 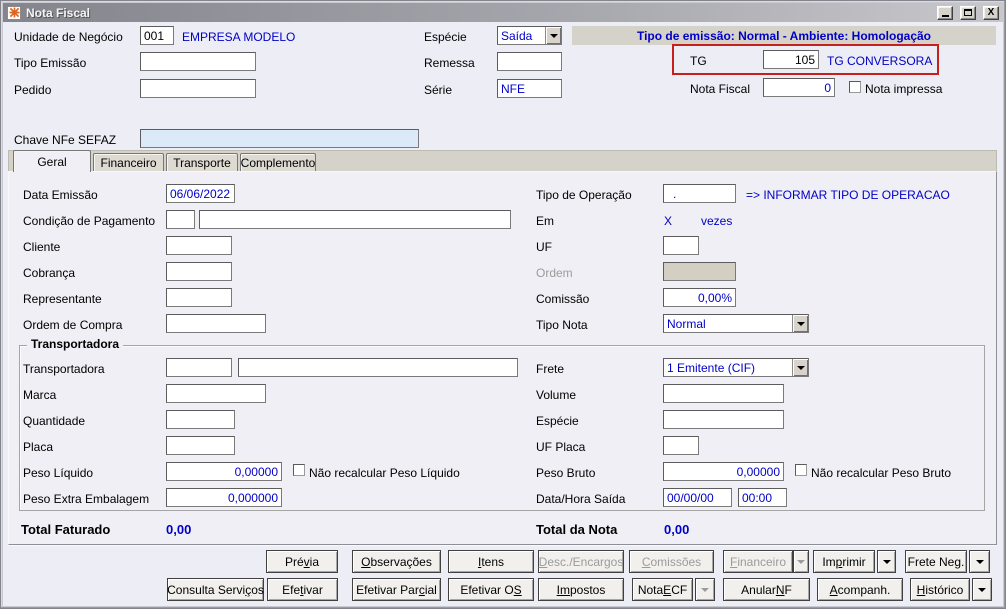 What do you see at coordinates (491, 561) in the screenshot?
I see `itens-button: Itens` at bounding box center [491, 561].